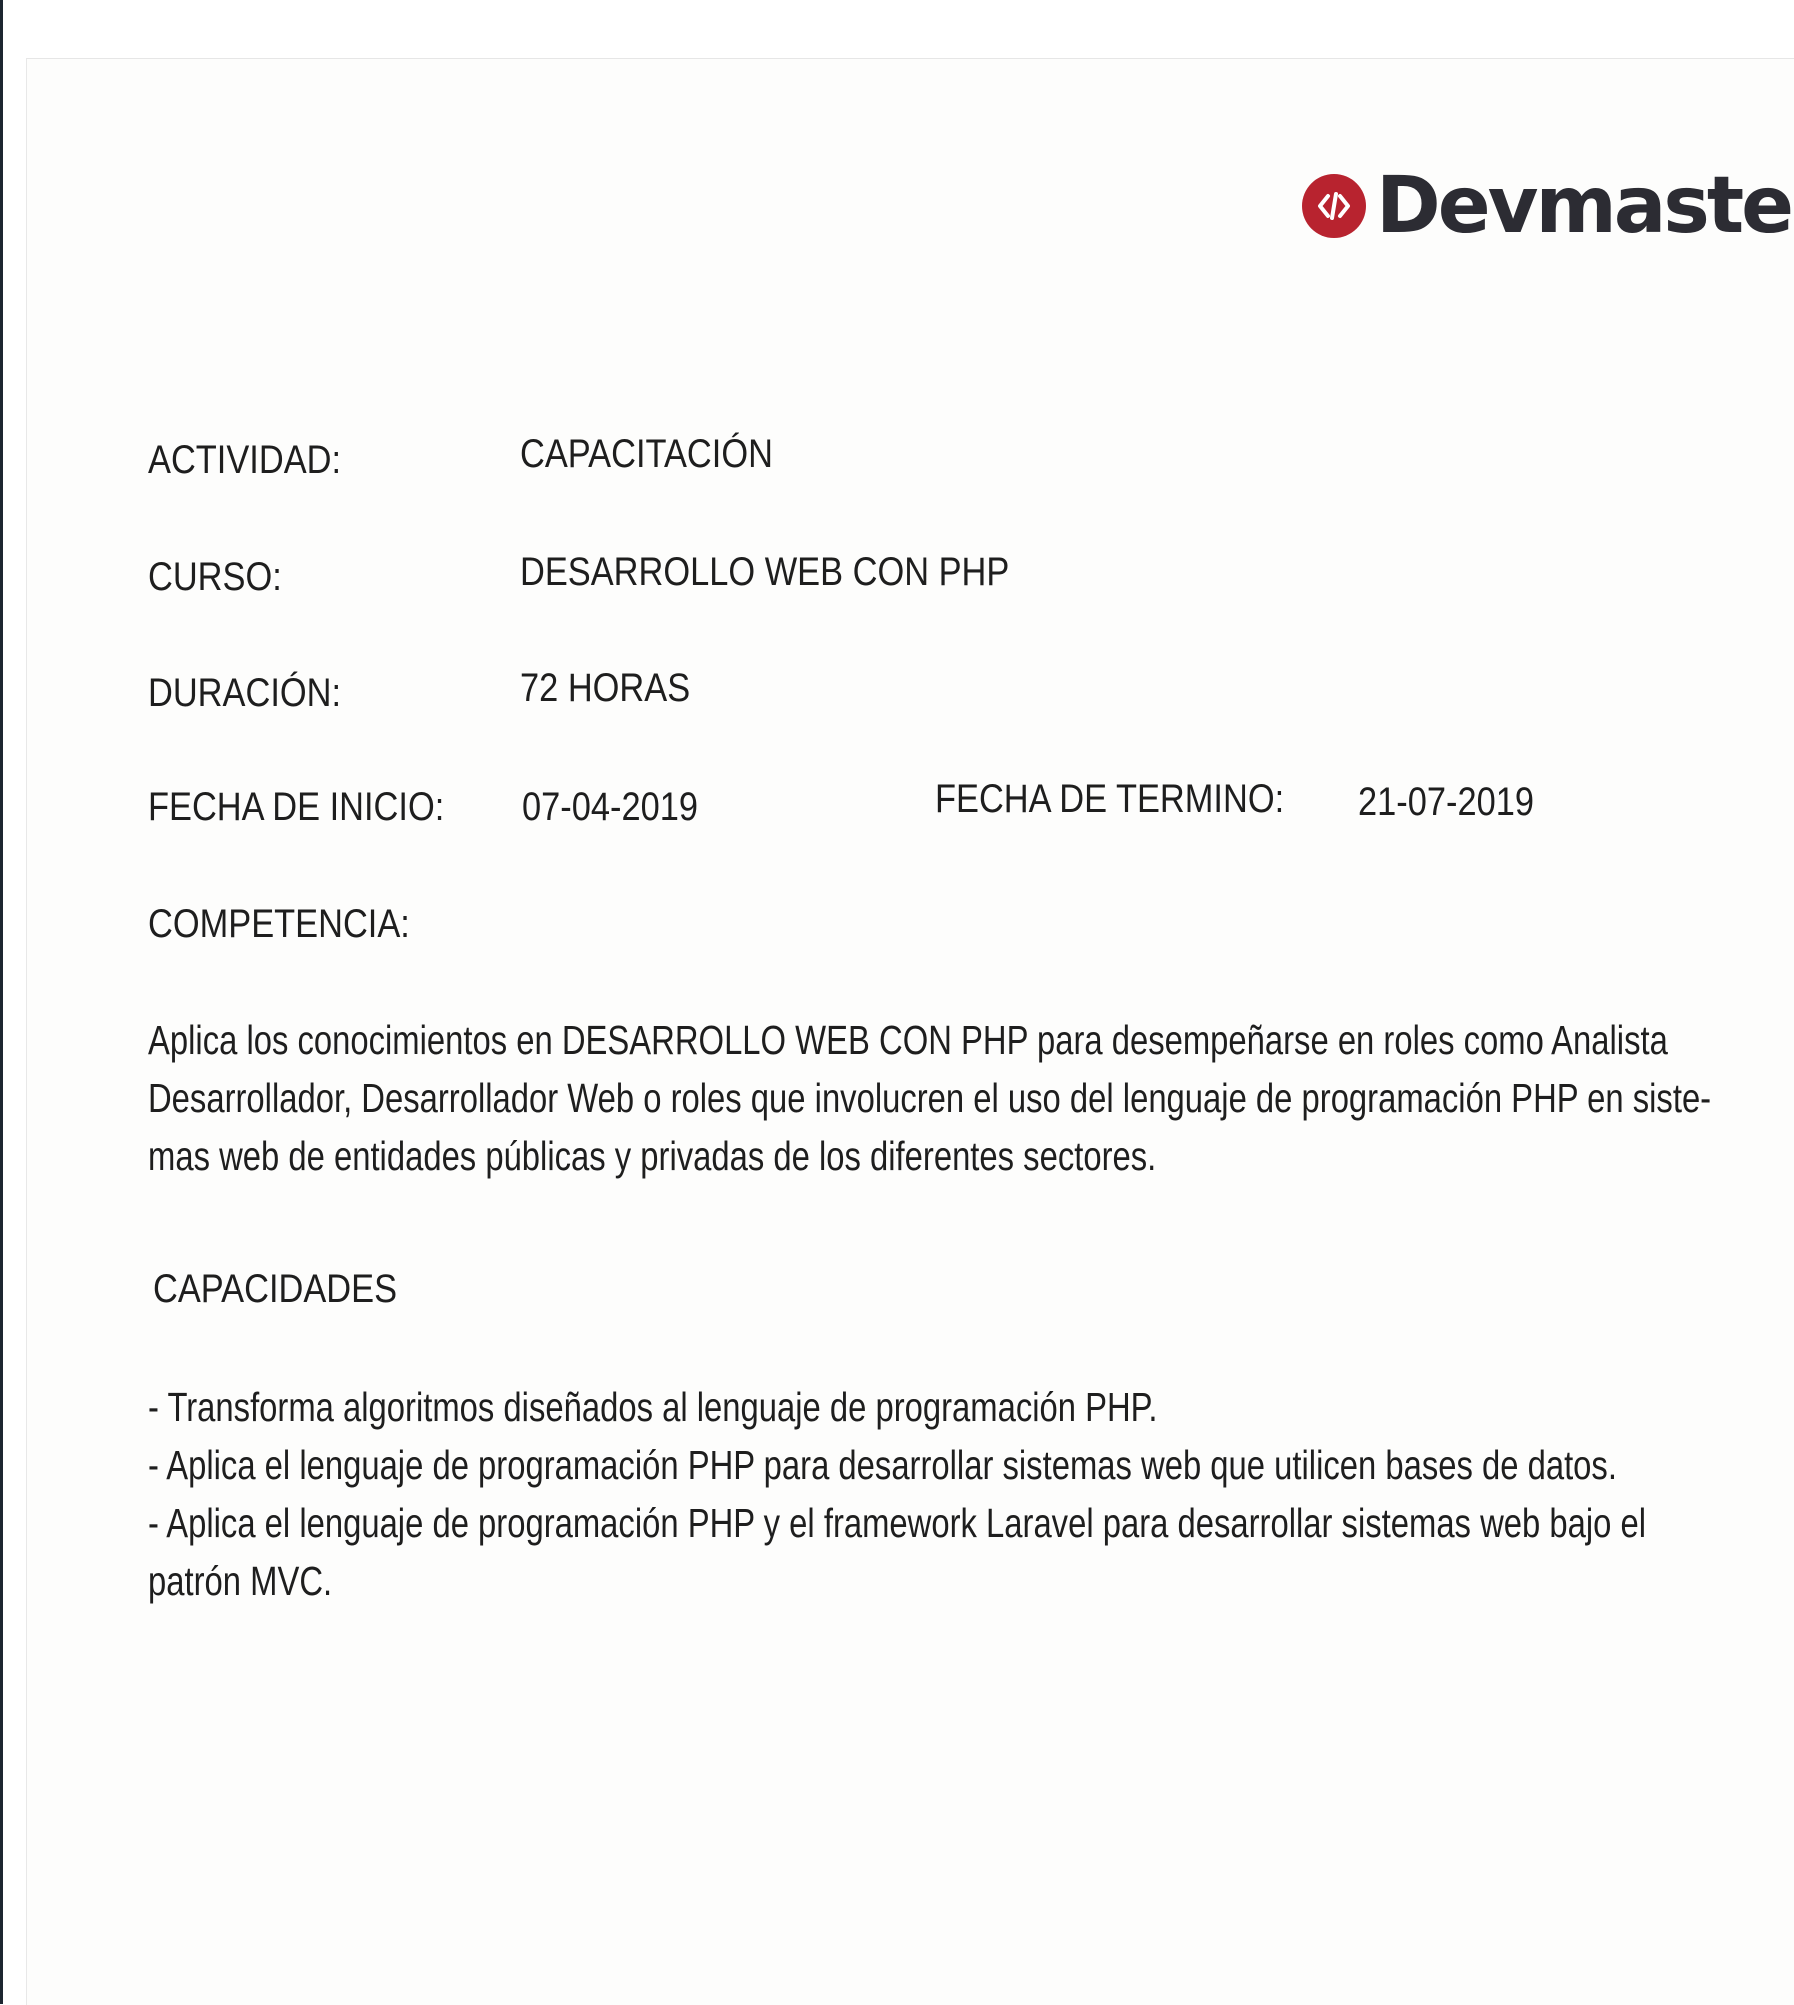 The width and height of the screenshot is (1794, 2005). What do you see at coordinates (215, 577) in the screenshot?
I see `label-curso: CURSO:` at bounding box center [215, 577].